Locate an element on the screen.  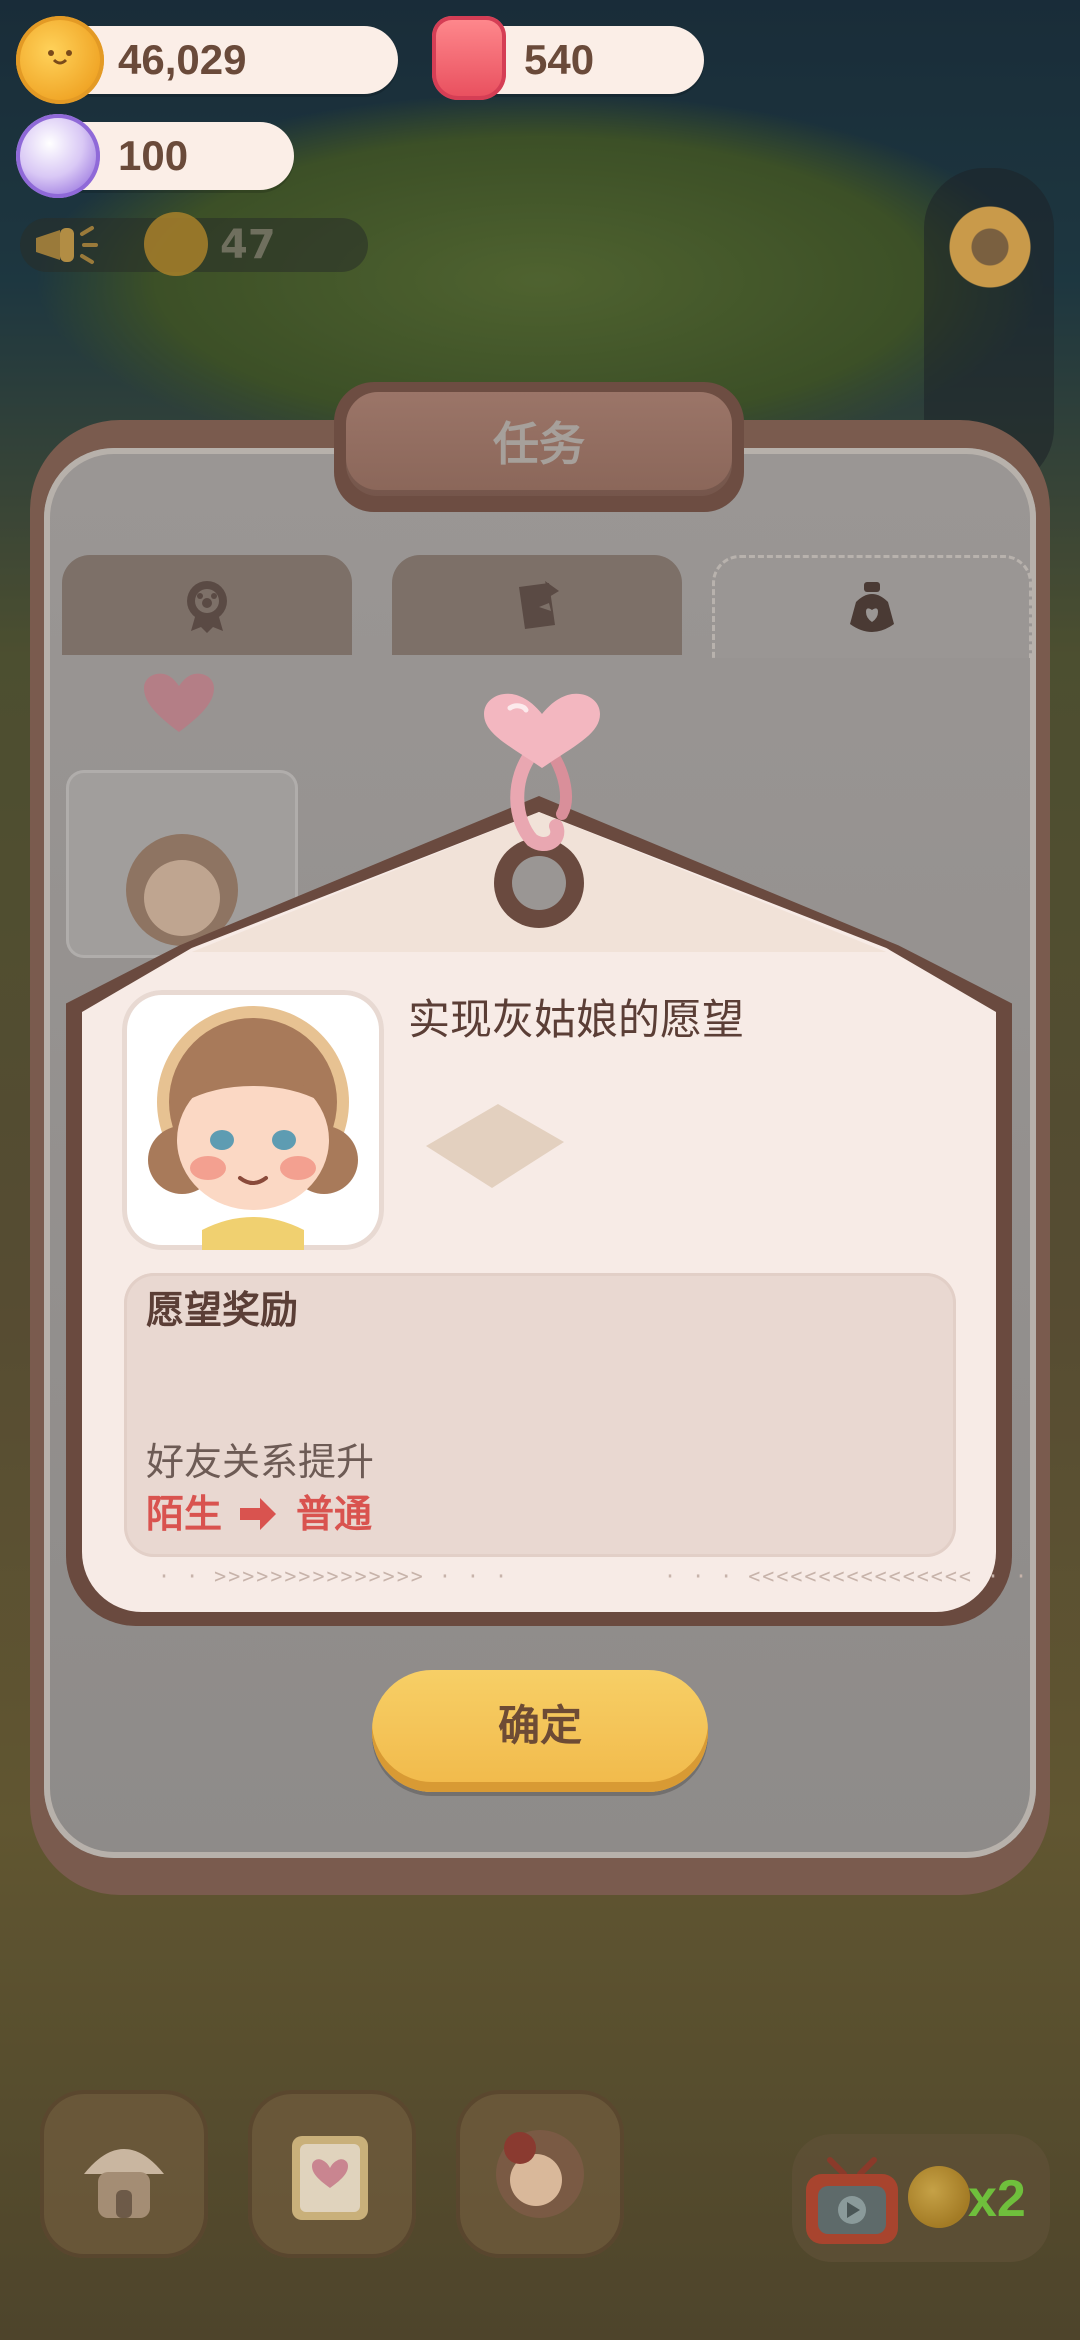
candy-count: 100 is located at coordinates (153, 155).